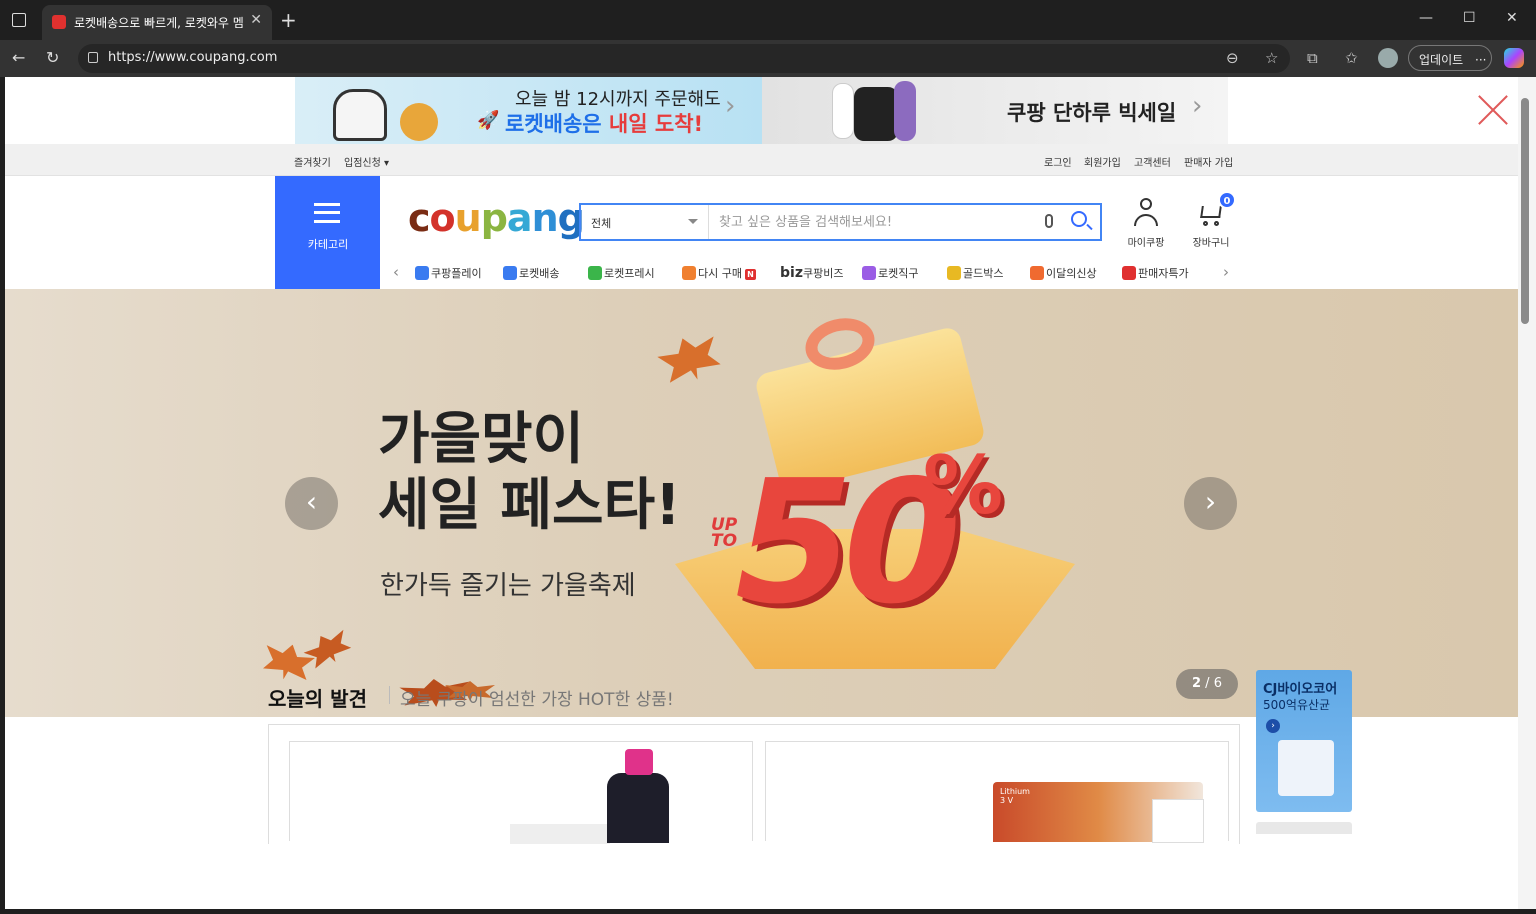 The height and width of the screenshot is (914, 1536). I want to click on nav-item-label: 로켓프레시, so click(629, 273).